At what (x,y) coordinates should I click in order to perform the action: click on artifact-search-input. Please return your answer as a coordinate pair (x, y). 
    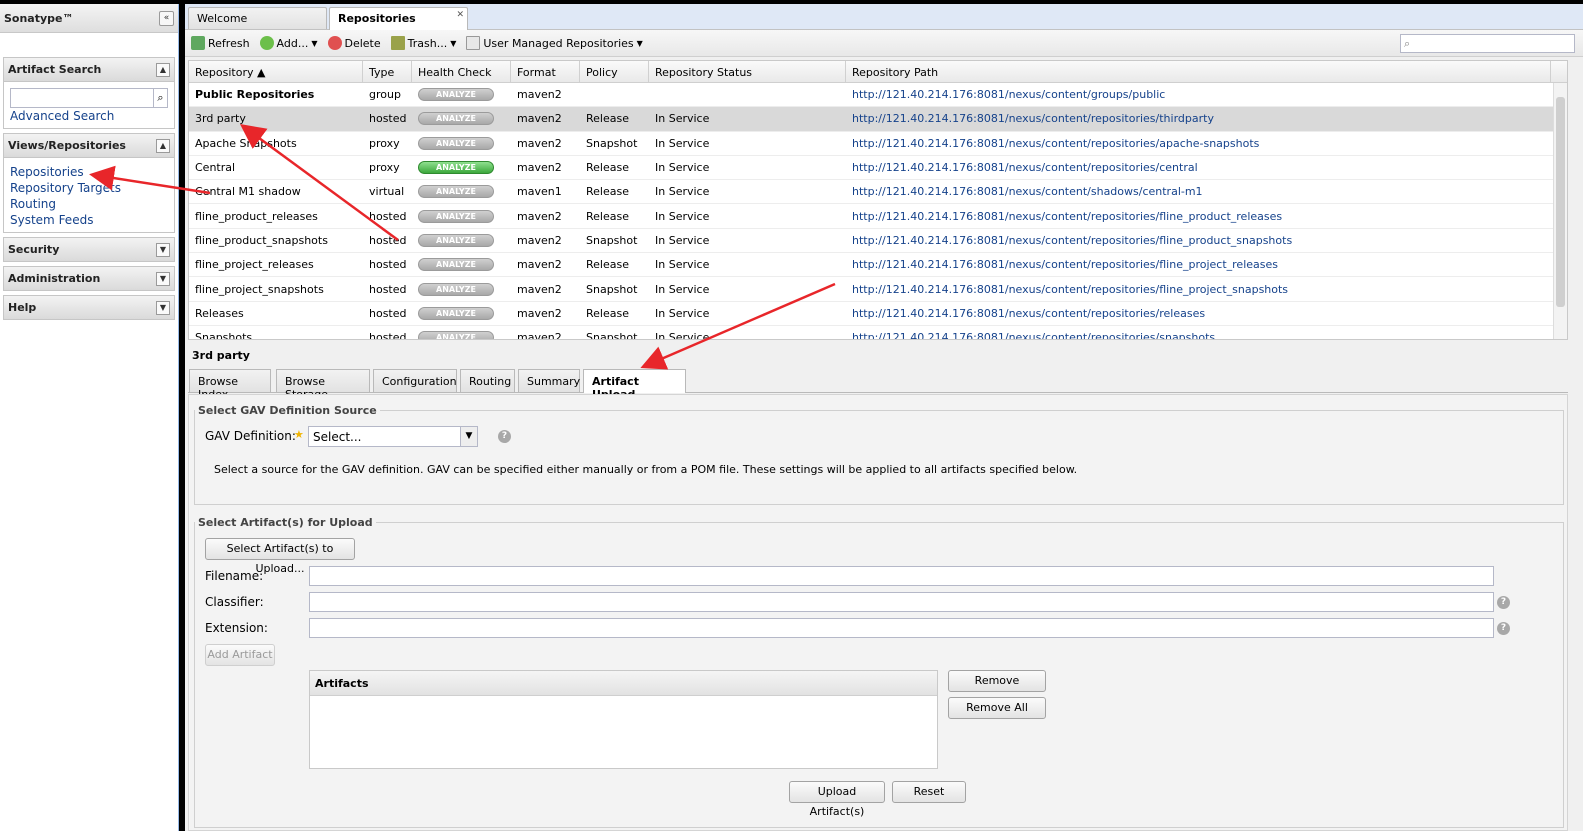
    Looking at the image, I should click on (82, 98).